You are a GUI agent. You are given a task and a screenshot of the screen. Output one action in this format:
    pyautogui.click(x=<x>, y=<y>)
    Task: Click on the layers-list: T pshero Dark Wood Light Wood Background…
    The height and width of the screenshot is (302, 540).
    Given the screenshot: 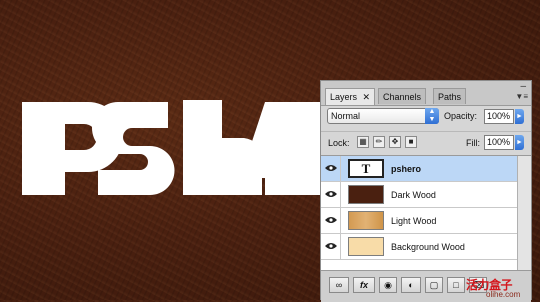 What is the action you would take?
    pyautogui.click(x=426, y=212)
    